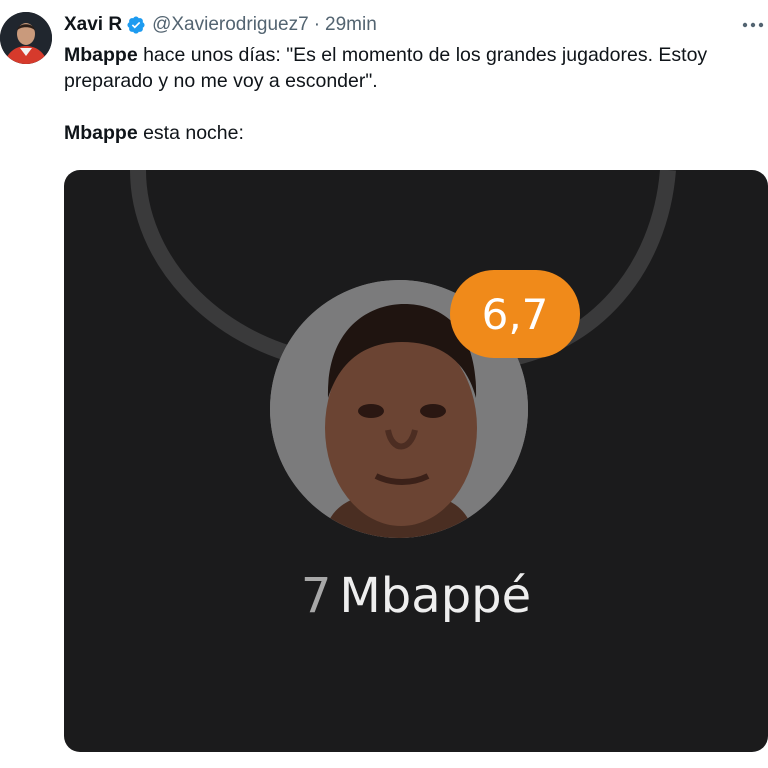  I want to click on player-caption: 7 Mbappé, so click(416, 596).